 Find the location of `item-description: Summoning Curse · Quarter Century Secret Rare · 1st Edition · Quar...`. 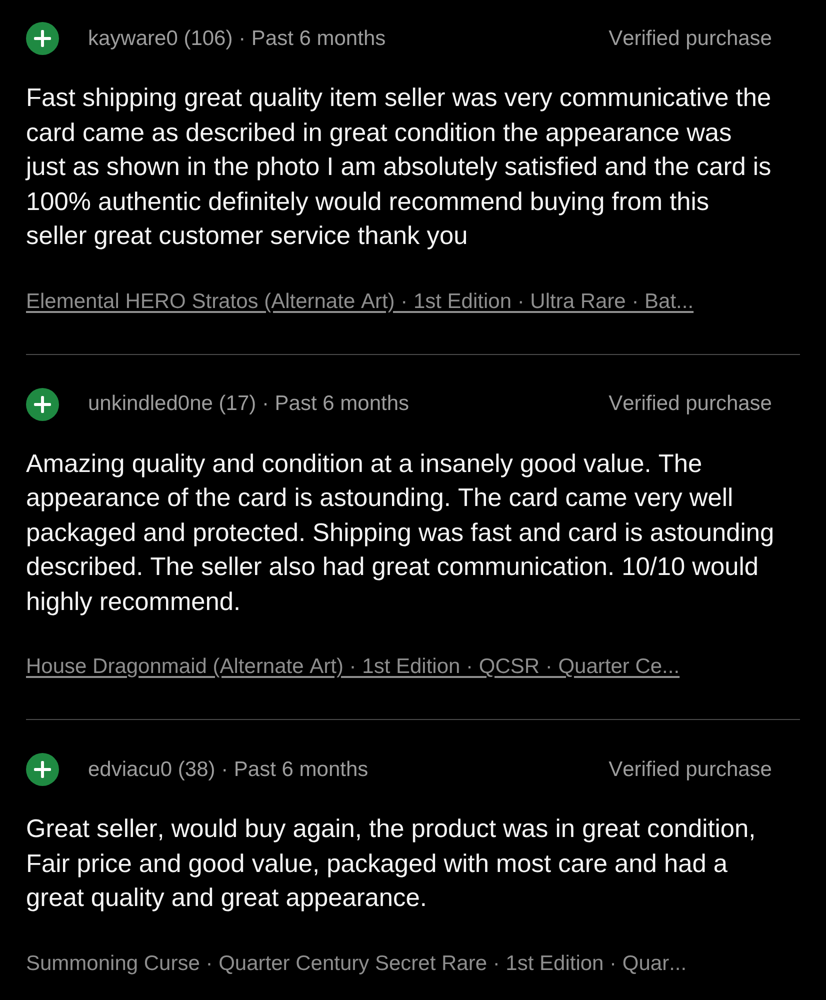

item-description: Summoning Curse · Quarter Century Secret Rare · 1st Edition · Quar... is located at coordinates (356, 963).